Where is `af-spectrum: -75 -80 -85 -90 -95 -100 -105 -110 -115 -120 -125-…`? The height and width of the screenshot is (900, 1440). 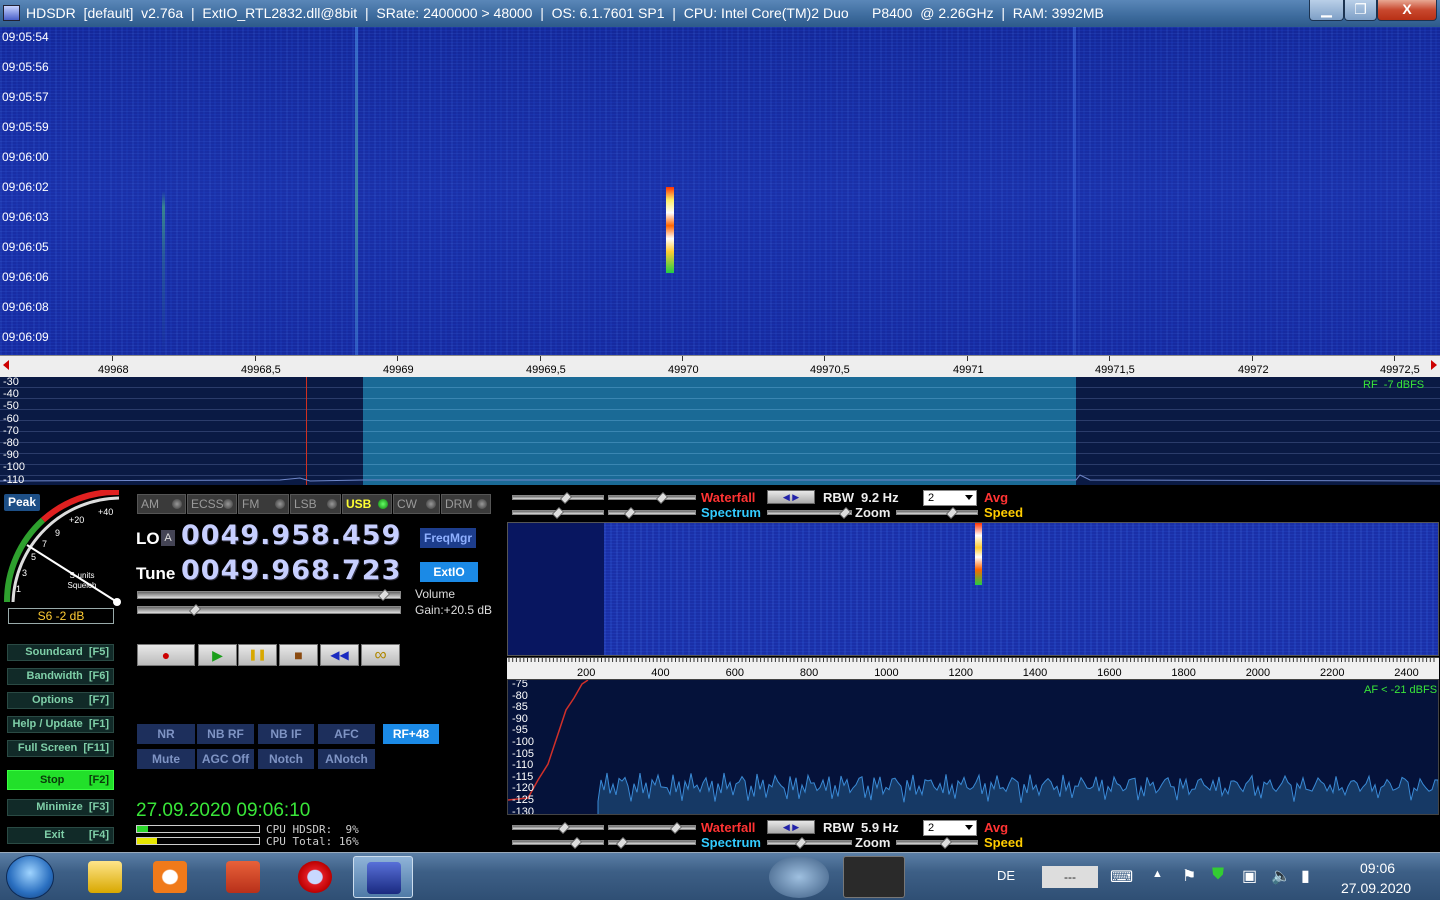 af-spectrum: -75 -80 -85 -90 -95 -100 -105 -110 -115 -120 -125-… is located at coordinates (973, 747).